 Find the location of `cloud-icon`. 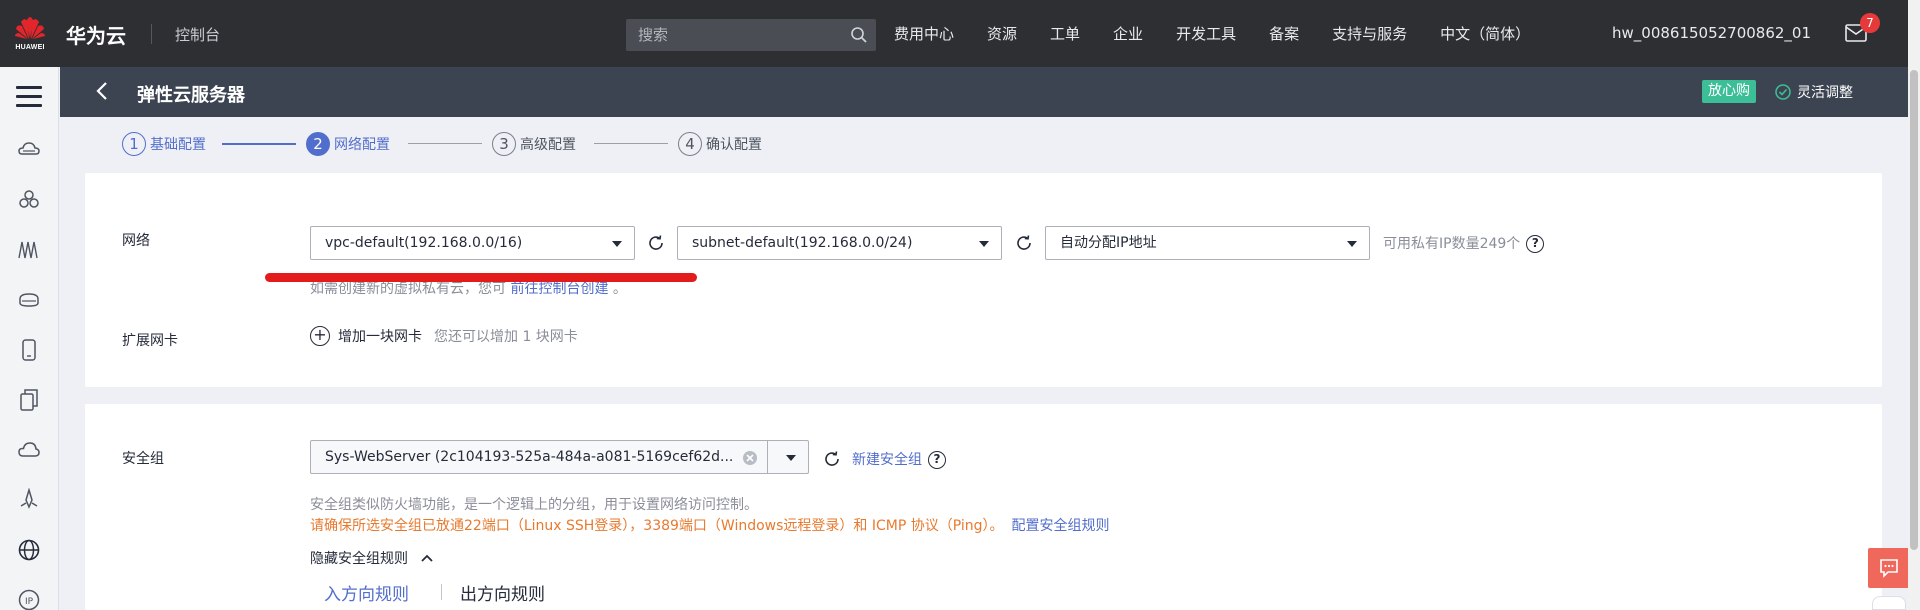

cloud-icon is located at coordinates (29, 450).